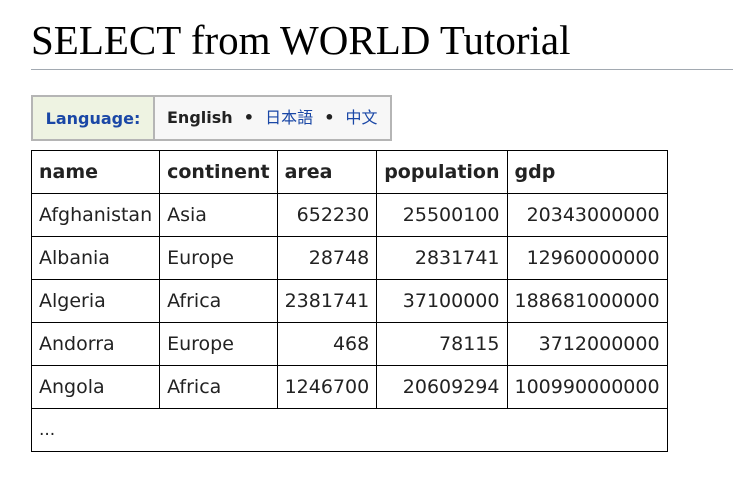  Describe the element at coordinates (442, 301) in the screenshot. I see `cell-population: 37100000` at that location.